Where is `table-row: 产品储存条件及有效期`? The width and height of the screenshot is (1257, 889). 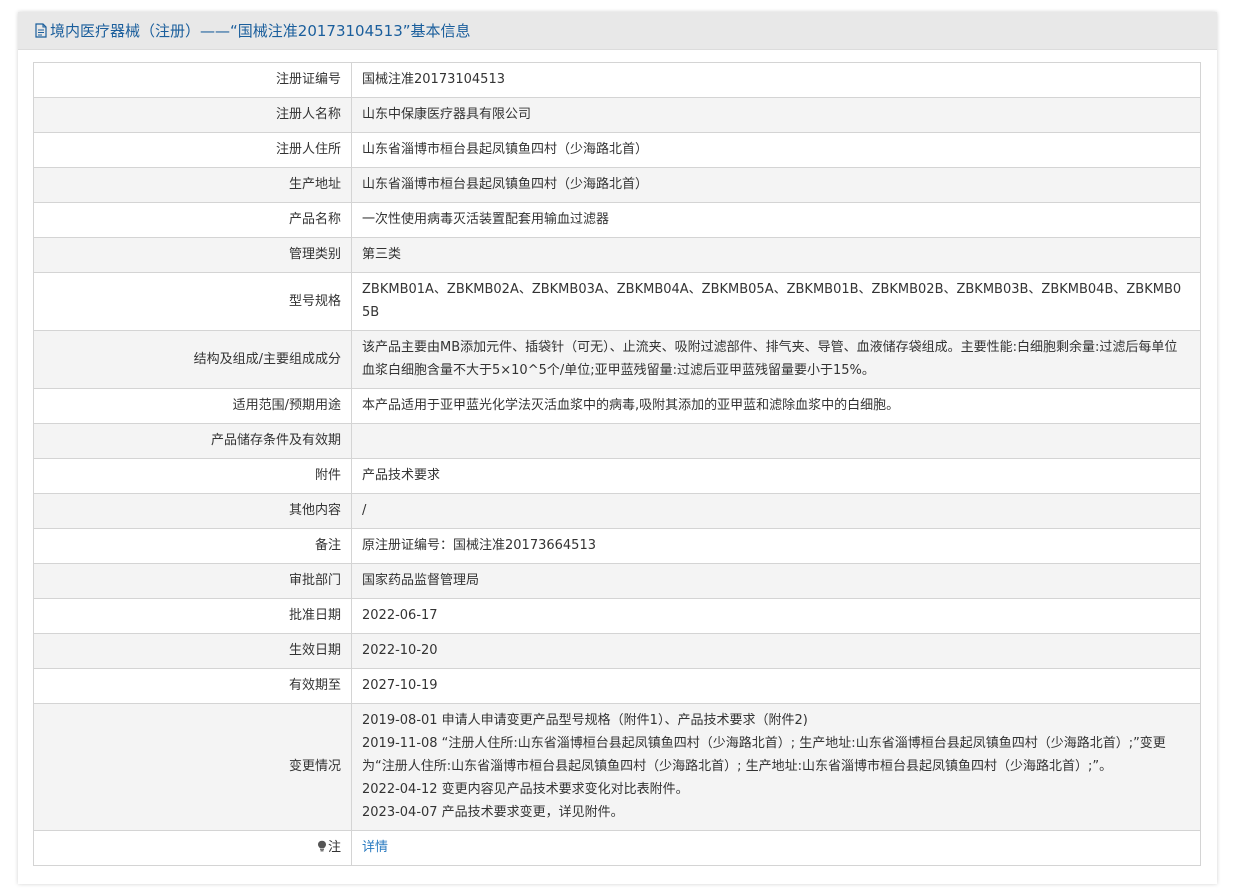 table-row: 产品储存条件及有效期 is located at coordinates (617, 441).